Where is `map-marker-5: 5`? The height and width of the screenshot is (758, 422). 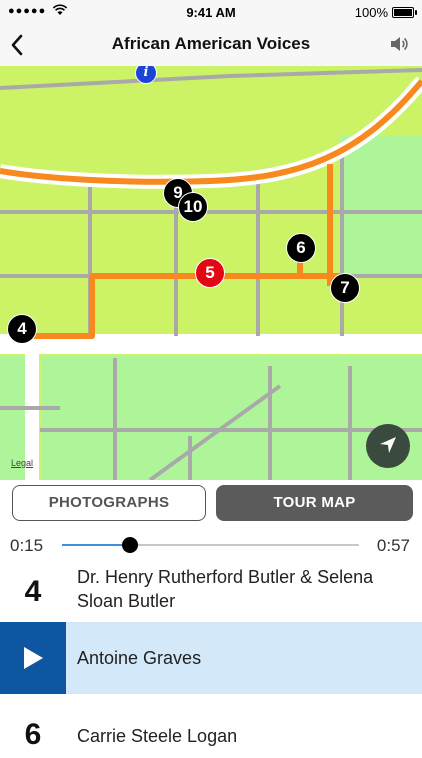
map-marker-5: 5 is located at coordinates (210, 273).